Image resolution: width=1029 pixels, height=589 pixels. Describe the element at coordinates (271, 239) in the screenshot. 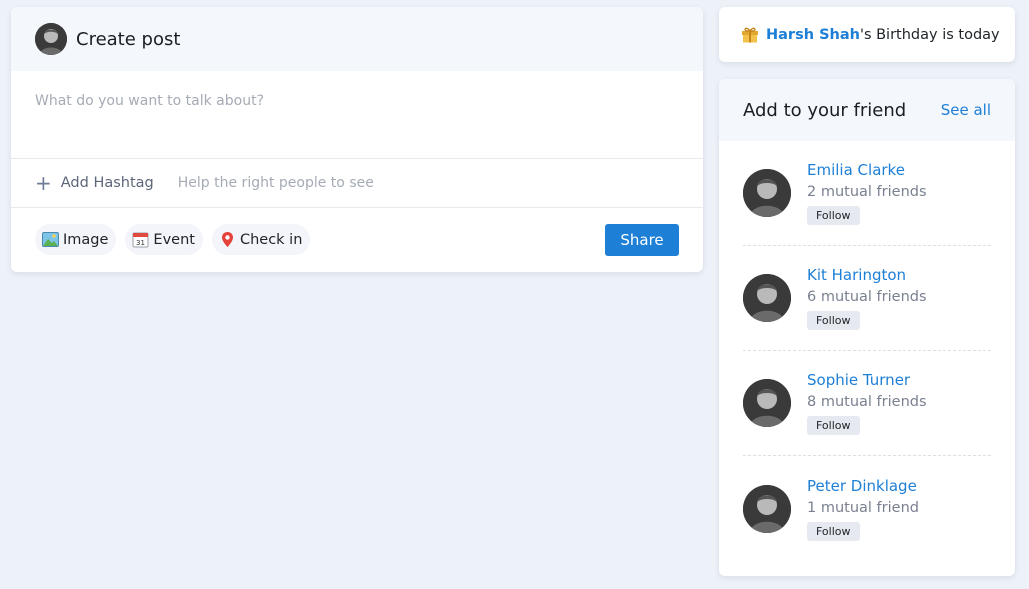

I see `check-in-button-label: Check in` at that location.